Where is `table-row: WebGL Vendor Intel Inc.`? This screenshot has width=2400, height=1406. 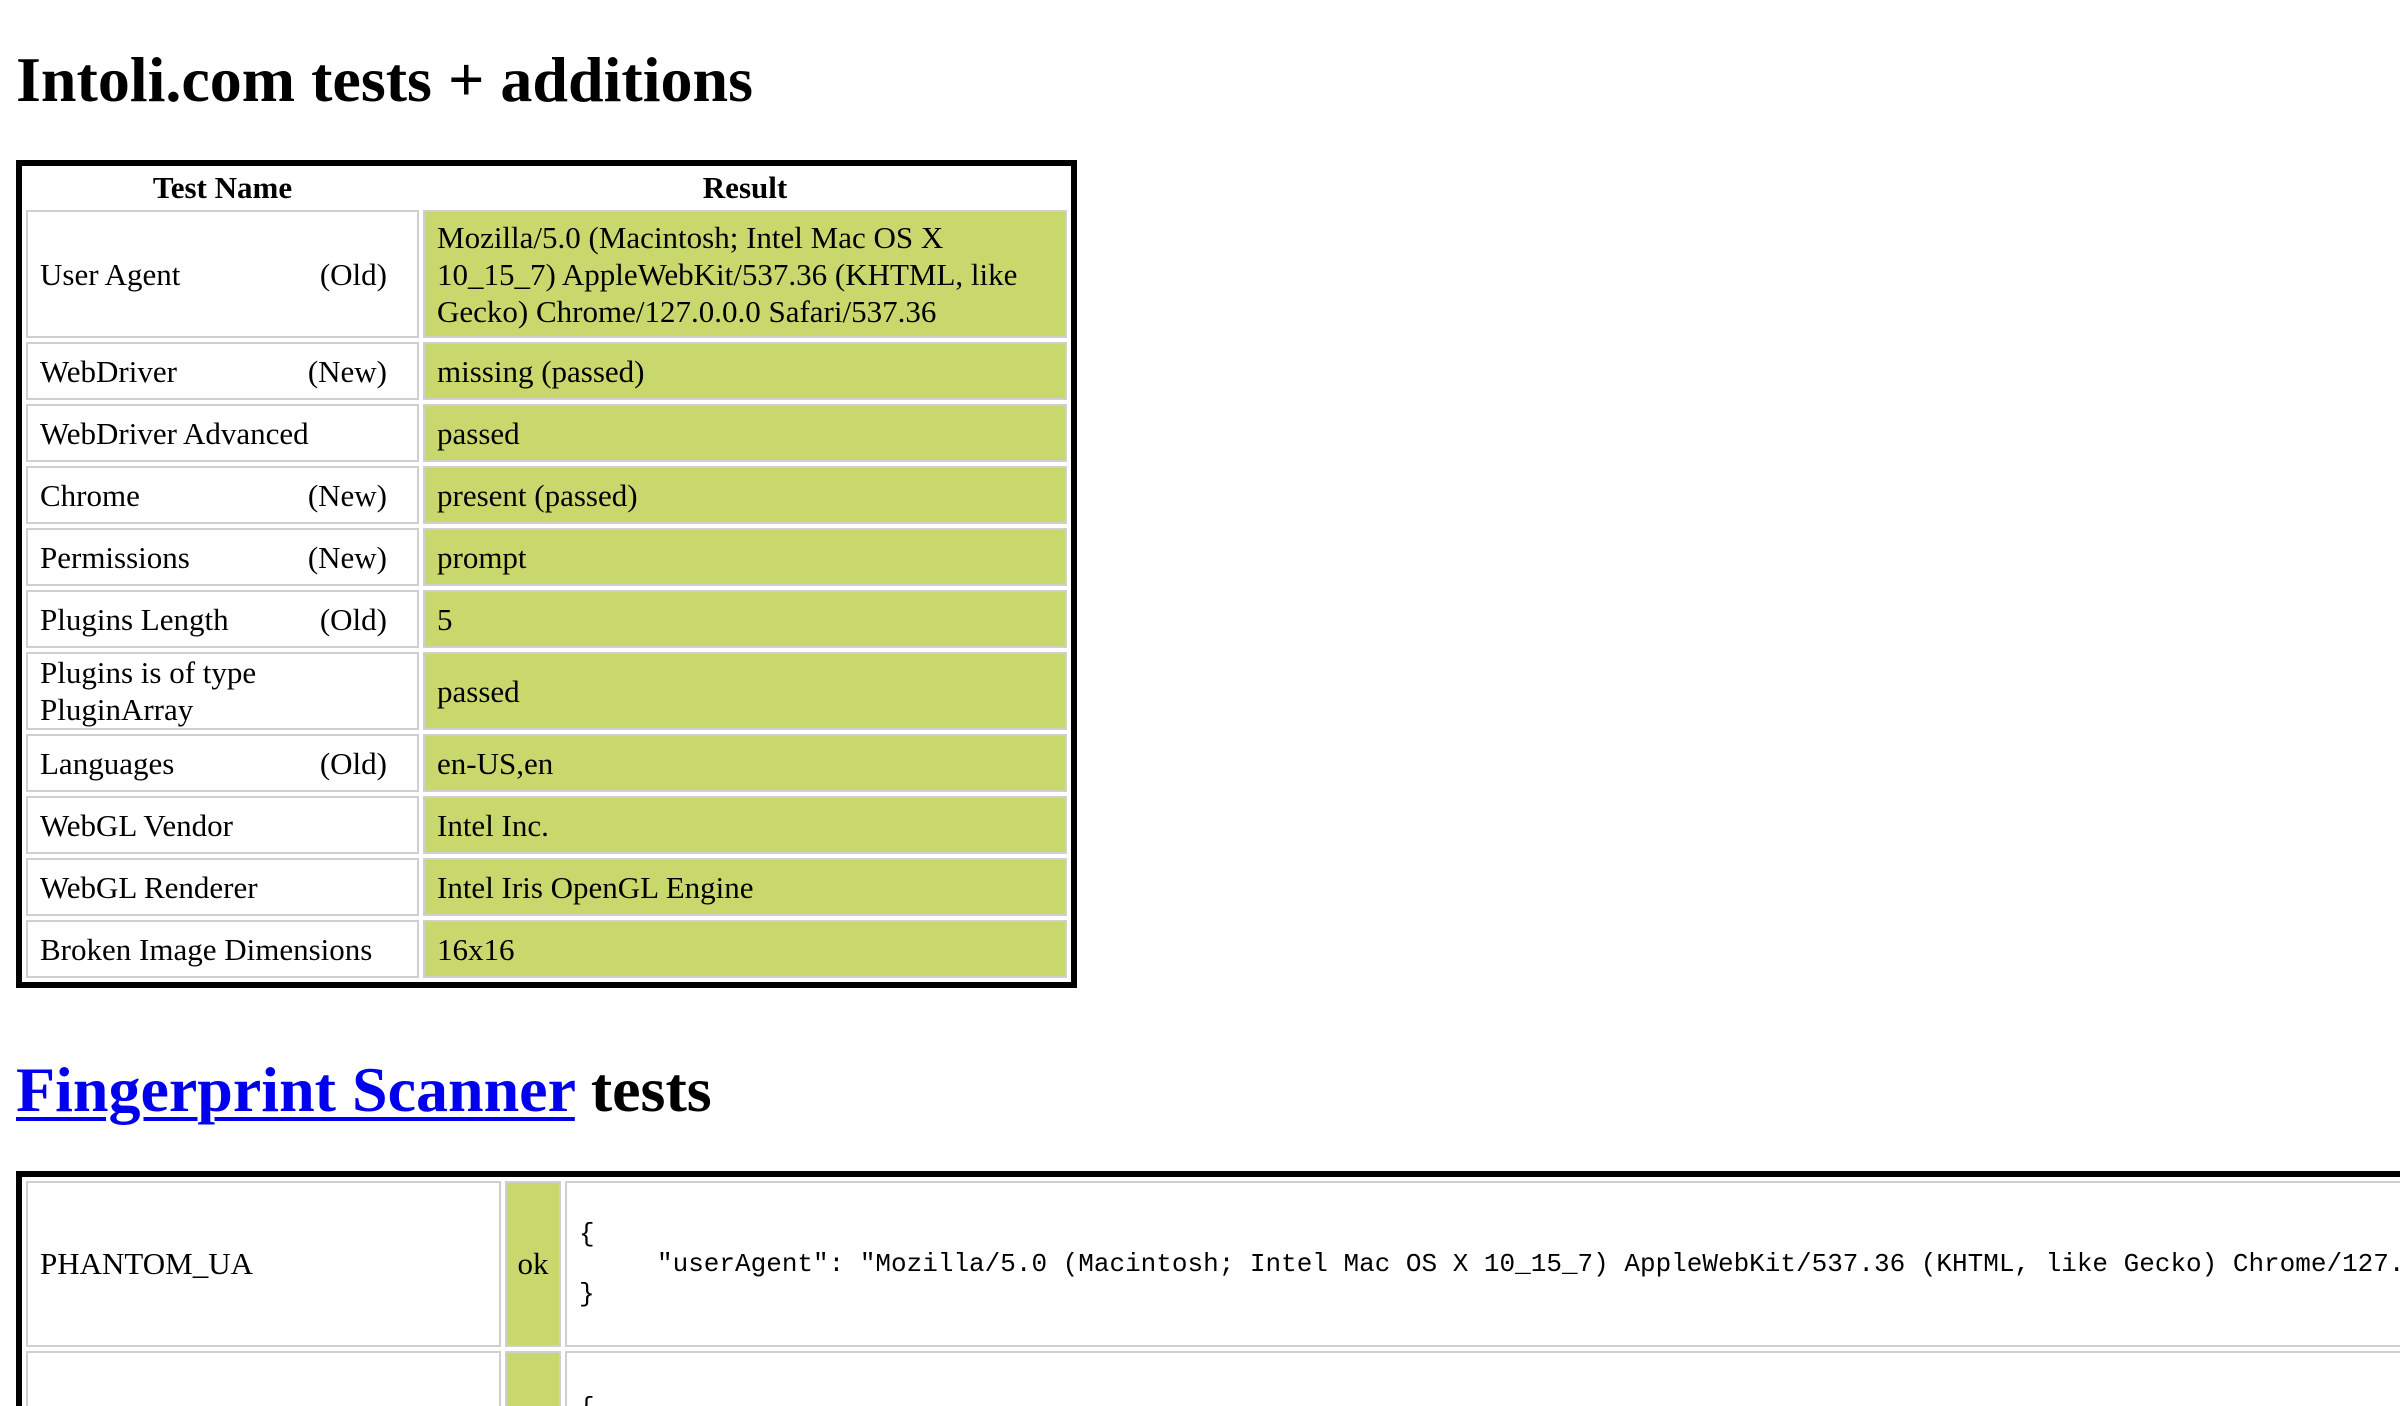 table-row: WebGL Vendor Intel Inc. is located at coordinates (546, 825).